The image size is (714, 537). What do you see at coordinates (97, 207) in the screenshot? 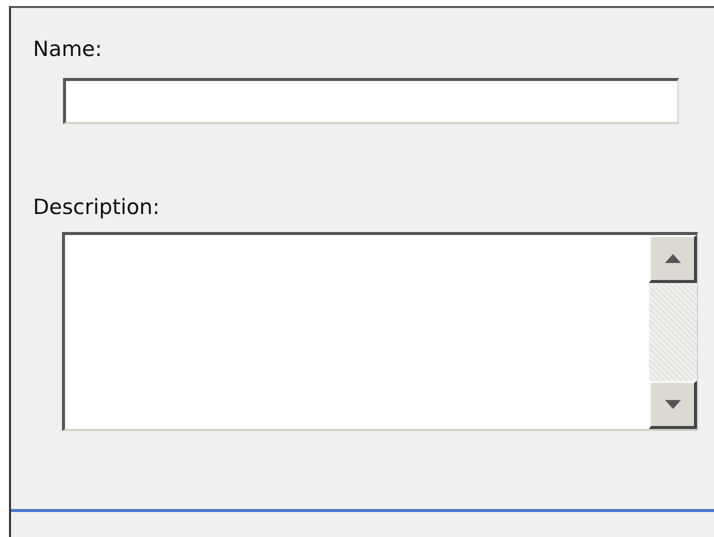
I see `field-label: Description:` at bounding box center [97, 207].